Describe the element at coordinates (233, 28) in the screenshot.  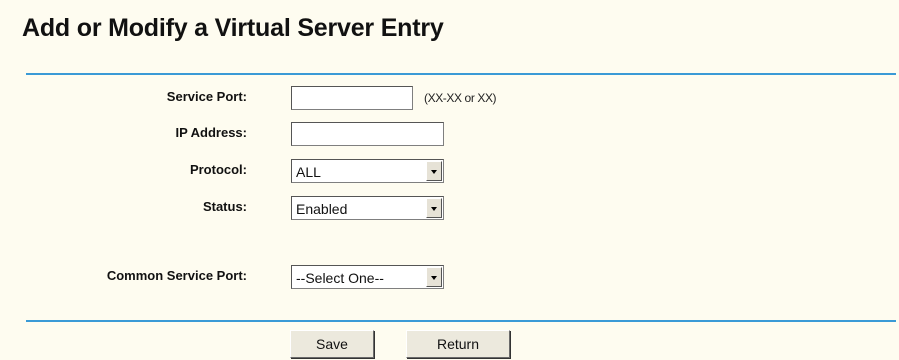
I see `page-title: Add or Modify a Virtual Server Entry` at that location.